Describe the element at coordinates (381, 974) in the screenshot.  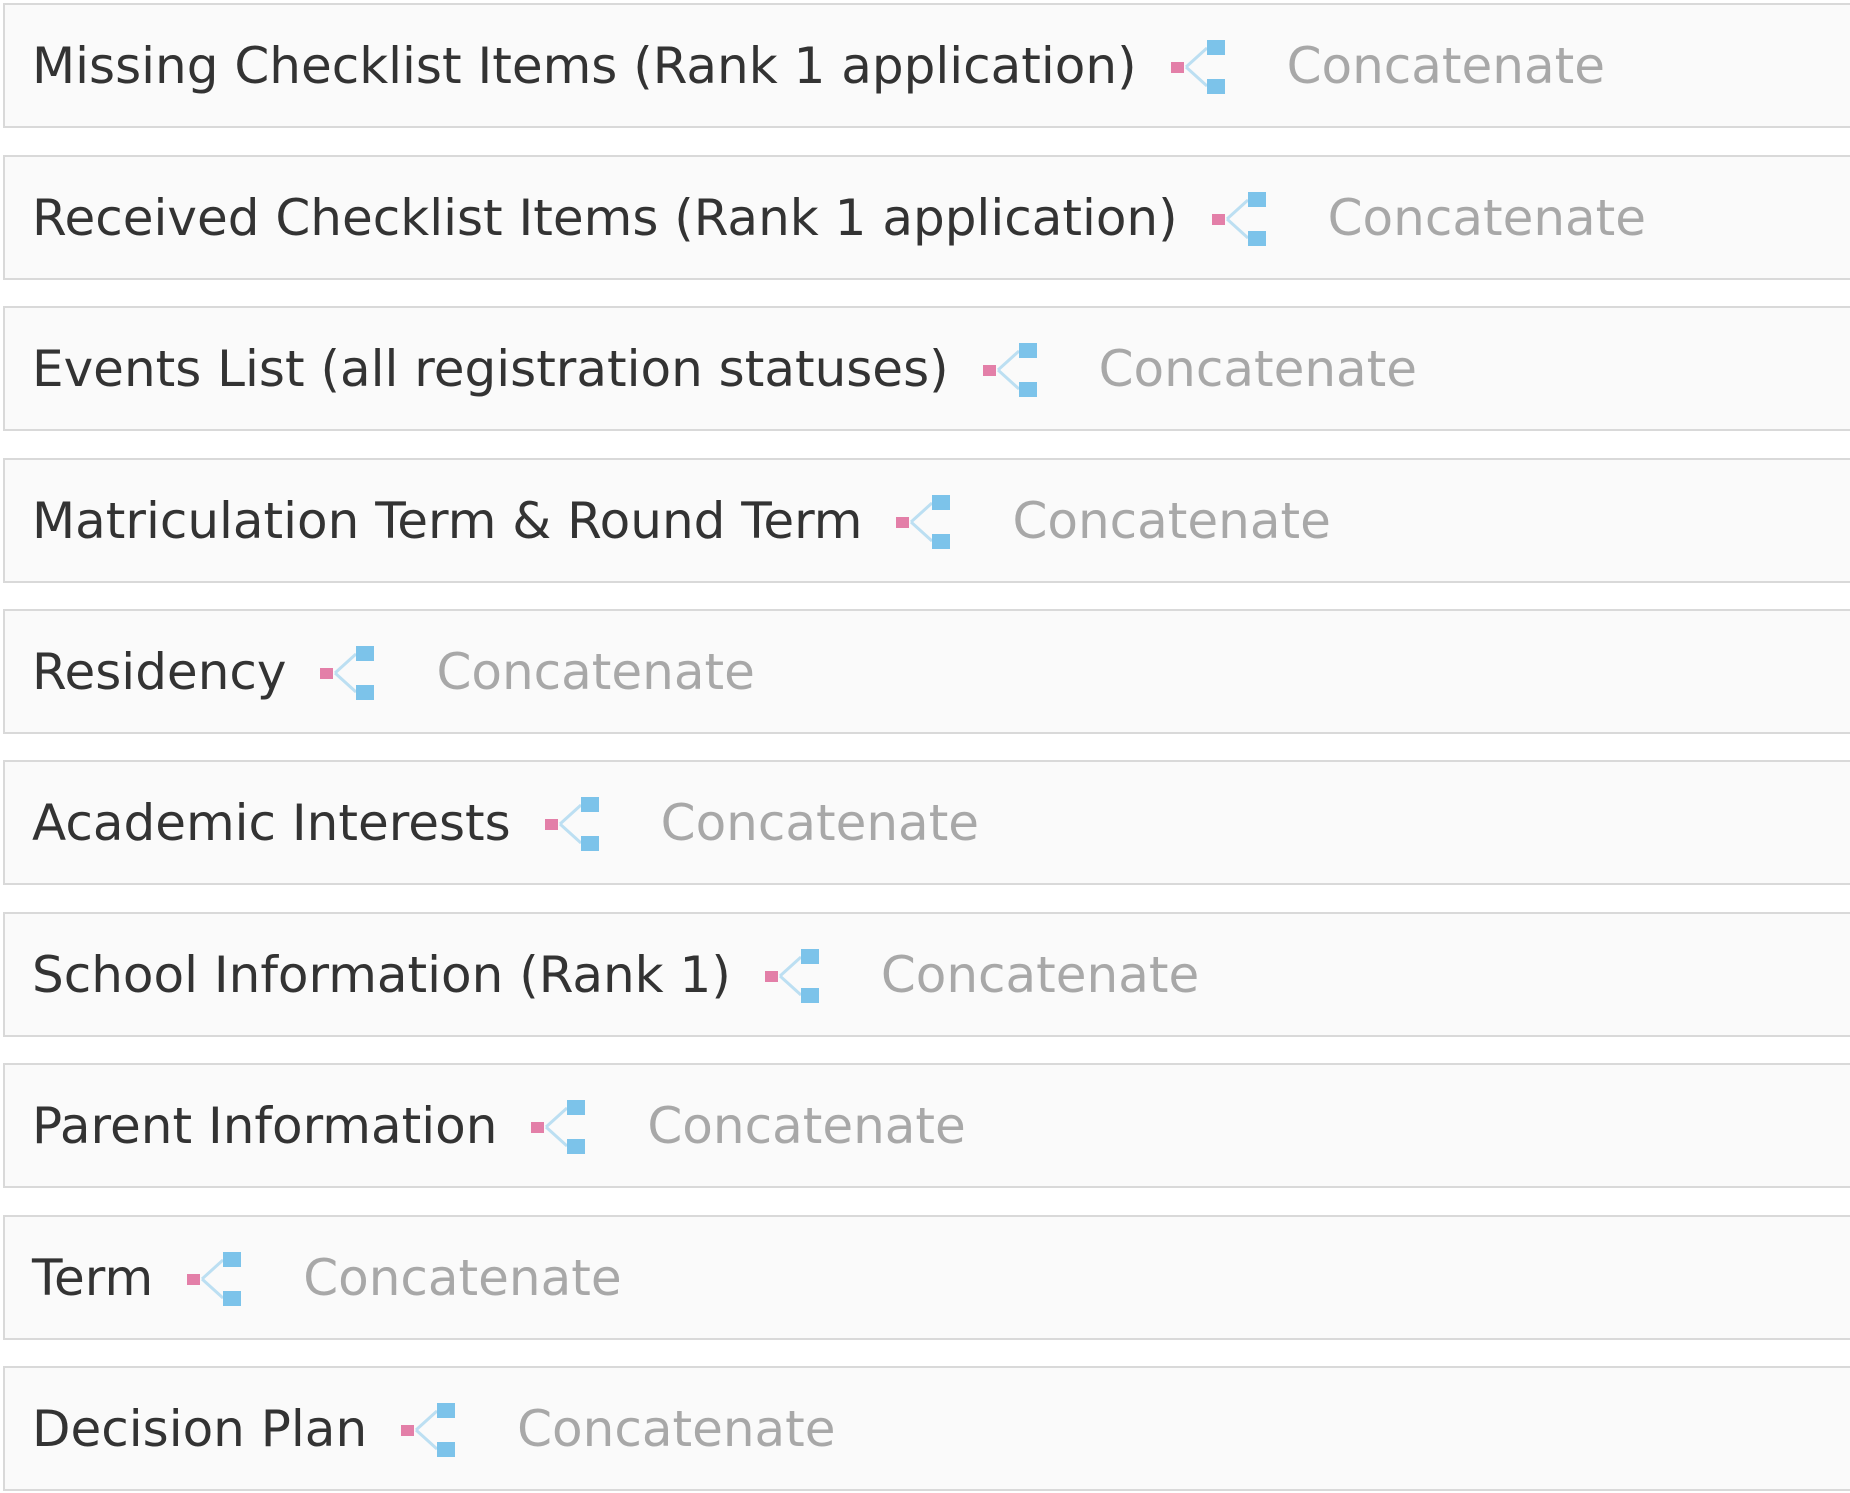
I see `field-name: School Information (Rank 1)` at that location.